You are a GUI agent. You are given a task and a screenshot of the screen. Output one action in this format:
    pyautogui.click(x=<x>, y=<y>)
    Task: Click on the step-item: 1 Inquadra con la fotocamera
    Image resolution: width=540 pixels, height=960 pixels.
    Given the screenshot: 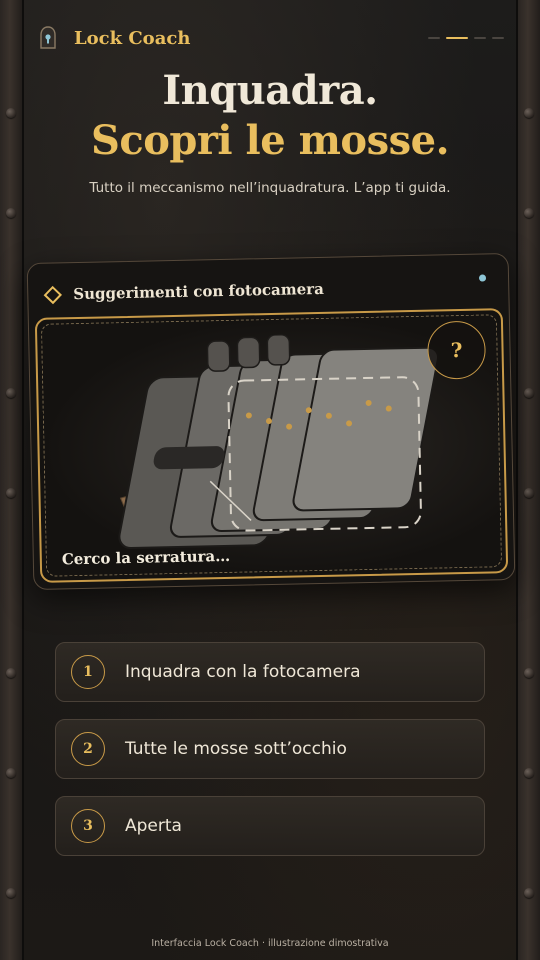 What is the action you would take?
    pyautogui.click(x=270, y=672)
    